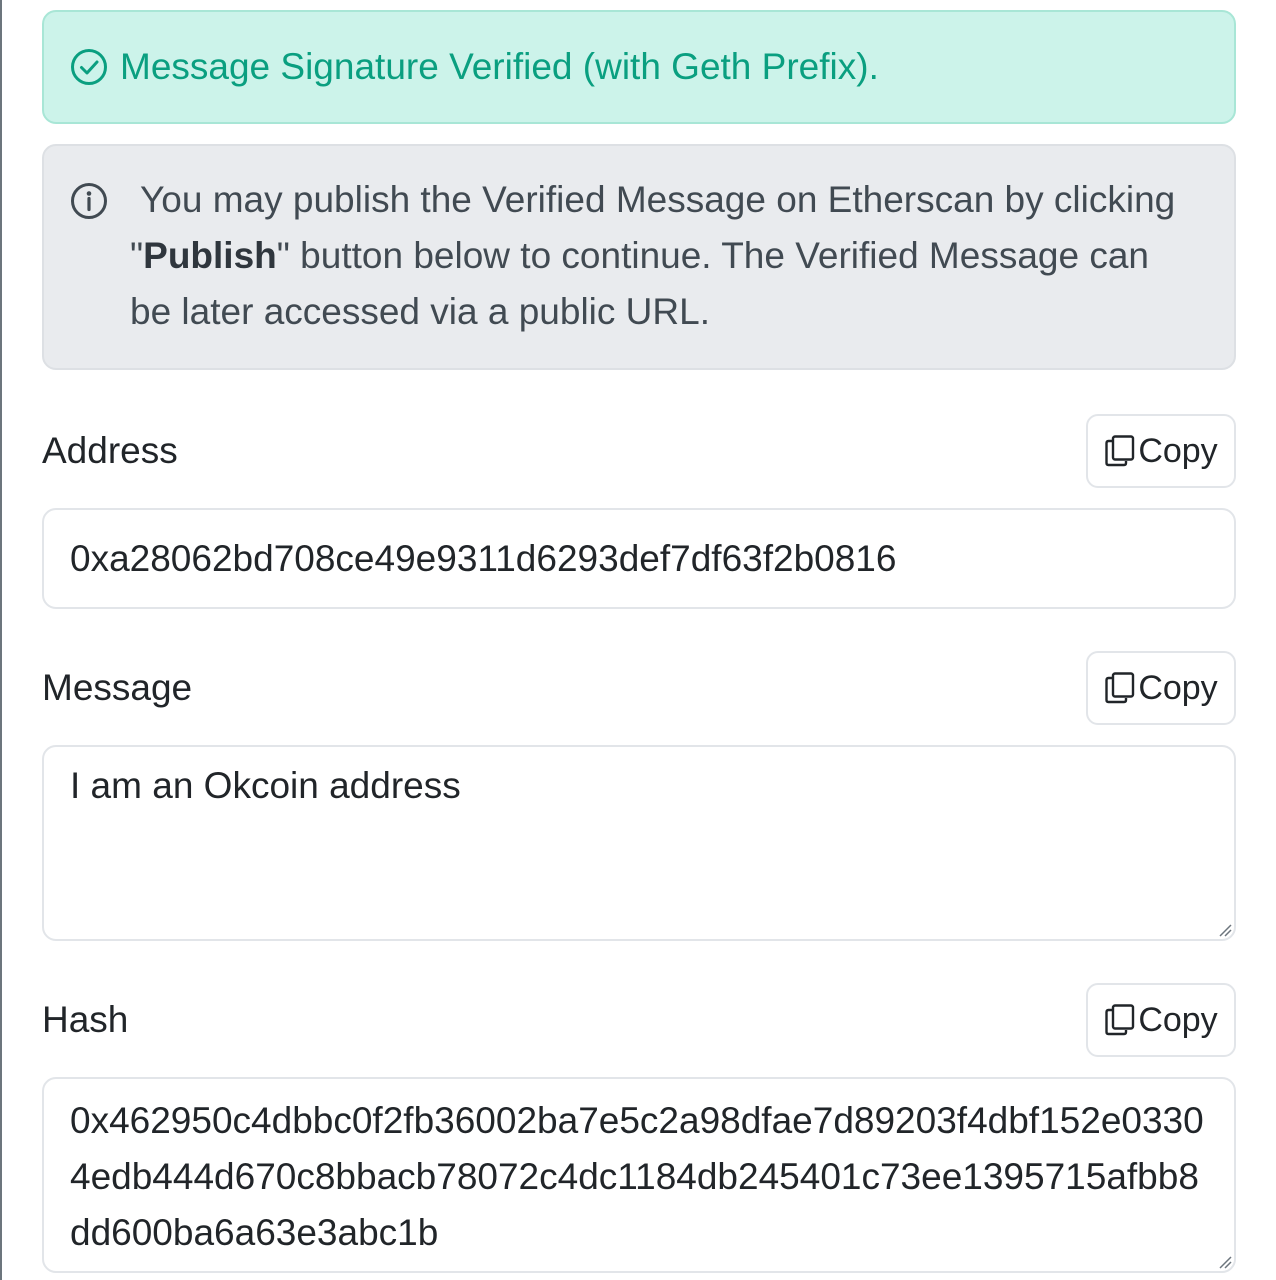 This screenshot has width=1276, height=1280. I want to click on check-circle-icon, so click(89, 67).